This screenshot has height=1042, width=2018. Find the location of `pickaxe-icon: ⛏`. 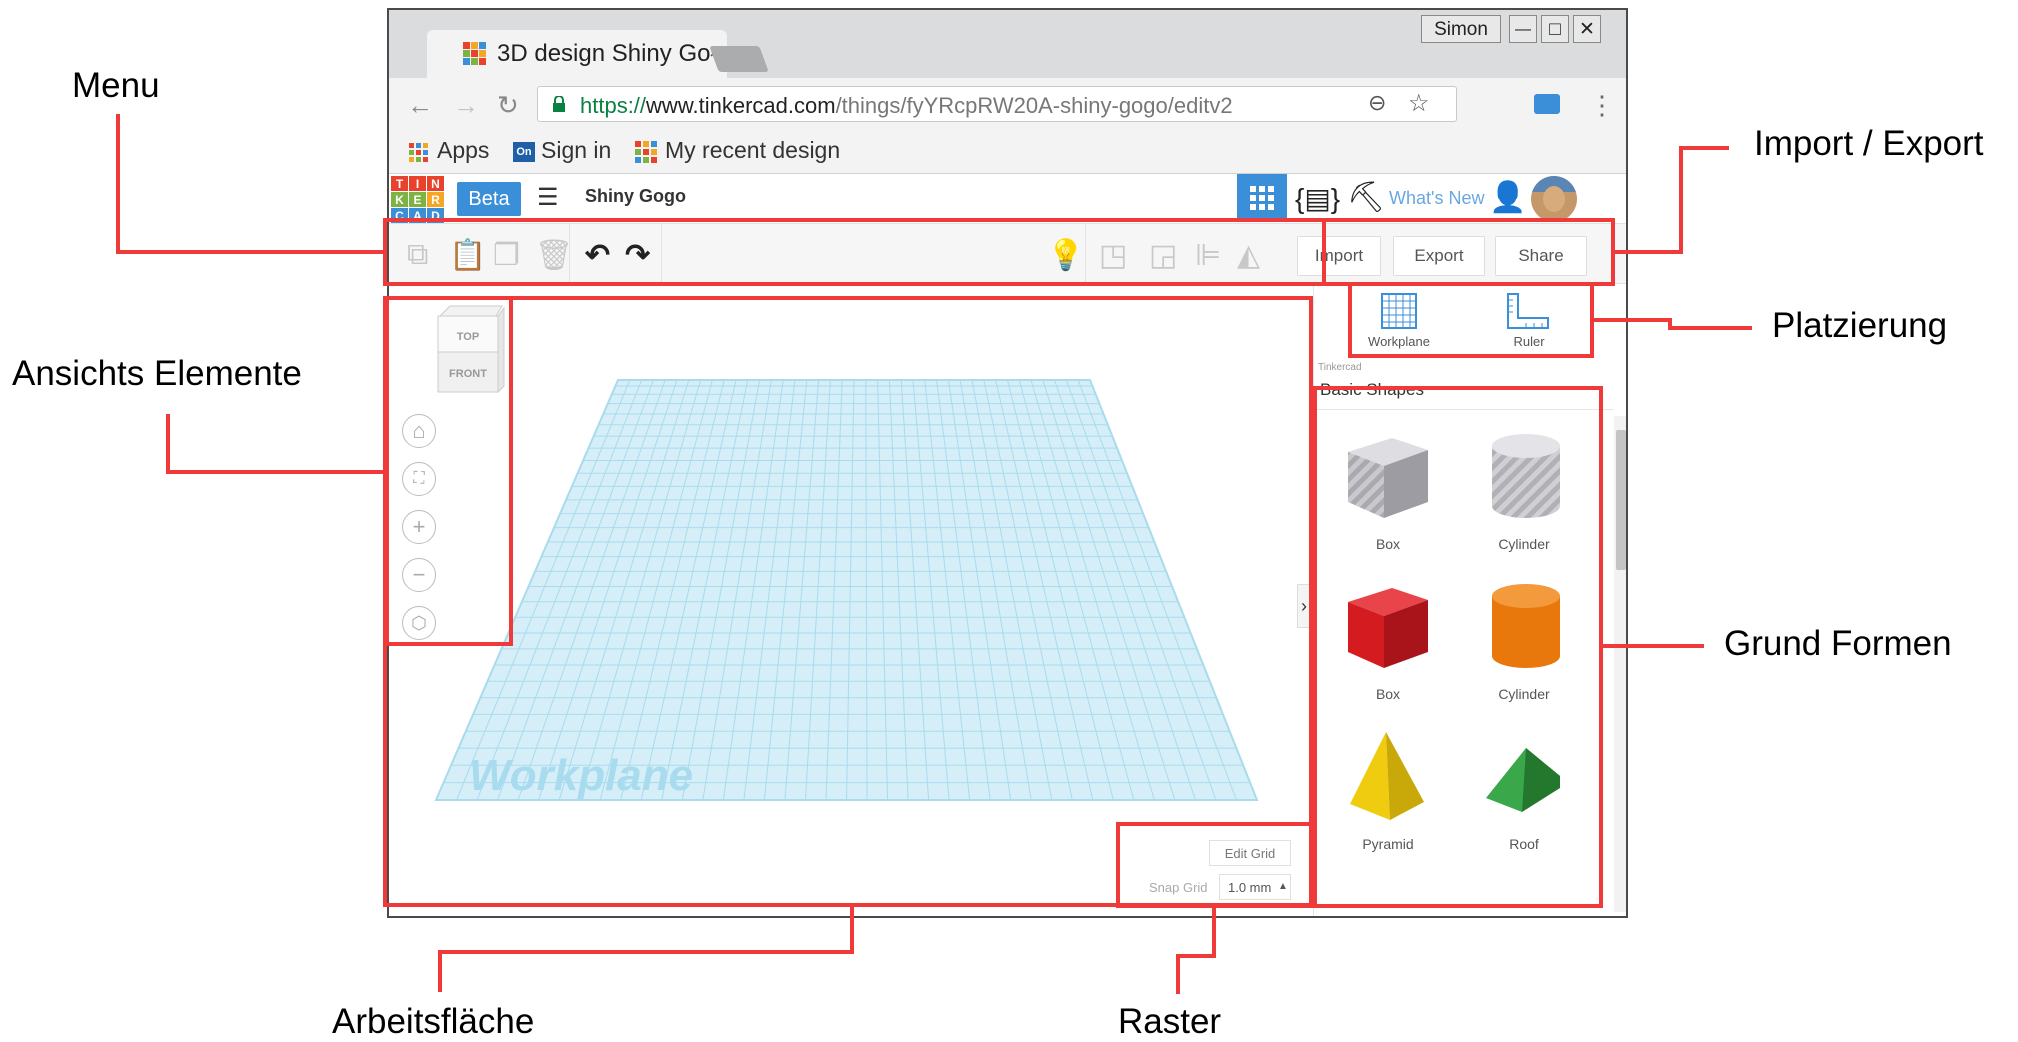

pickaxe-icon: ⛏ is located at coordinates (1366, 197).